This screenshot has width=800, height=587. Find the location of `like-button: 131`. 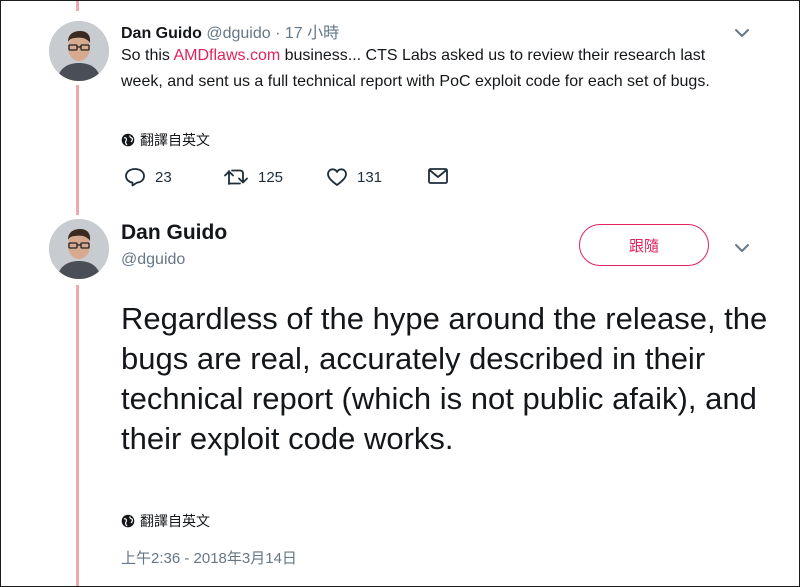

like-button: 131 is located at coordinates (354, 177).